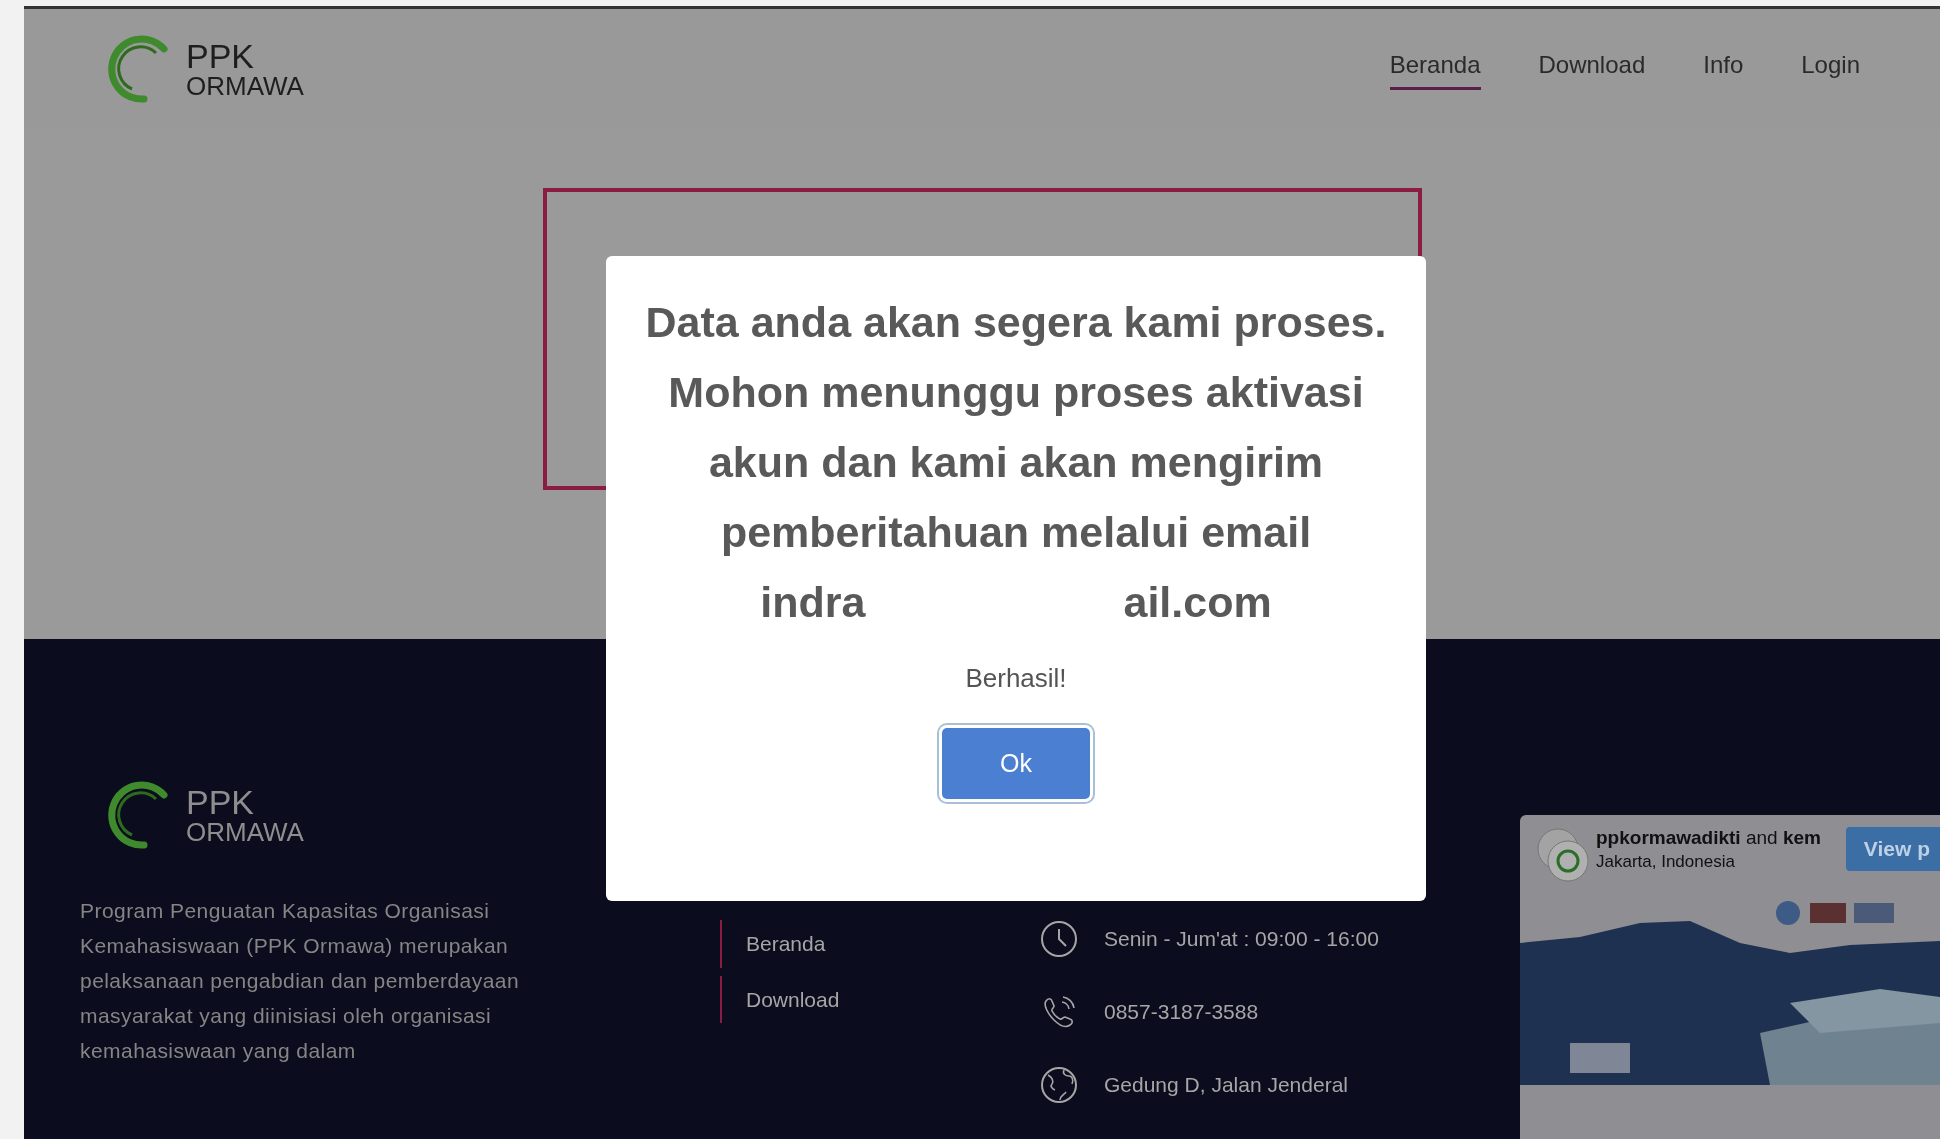  What do you see at coordinates (1059, 1085) in the screenshot?
I see `globe-icon` at bounding box center [1059, 1085].